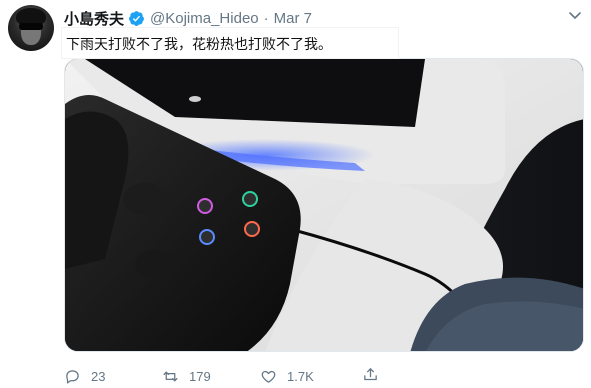  Describe the element at coordinates (200, 376) in the screenshot. I see `retweet-count: 179` at that location.